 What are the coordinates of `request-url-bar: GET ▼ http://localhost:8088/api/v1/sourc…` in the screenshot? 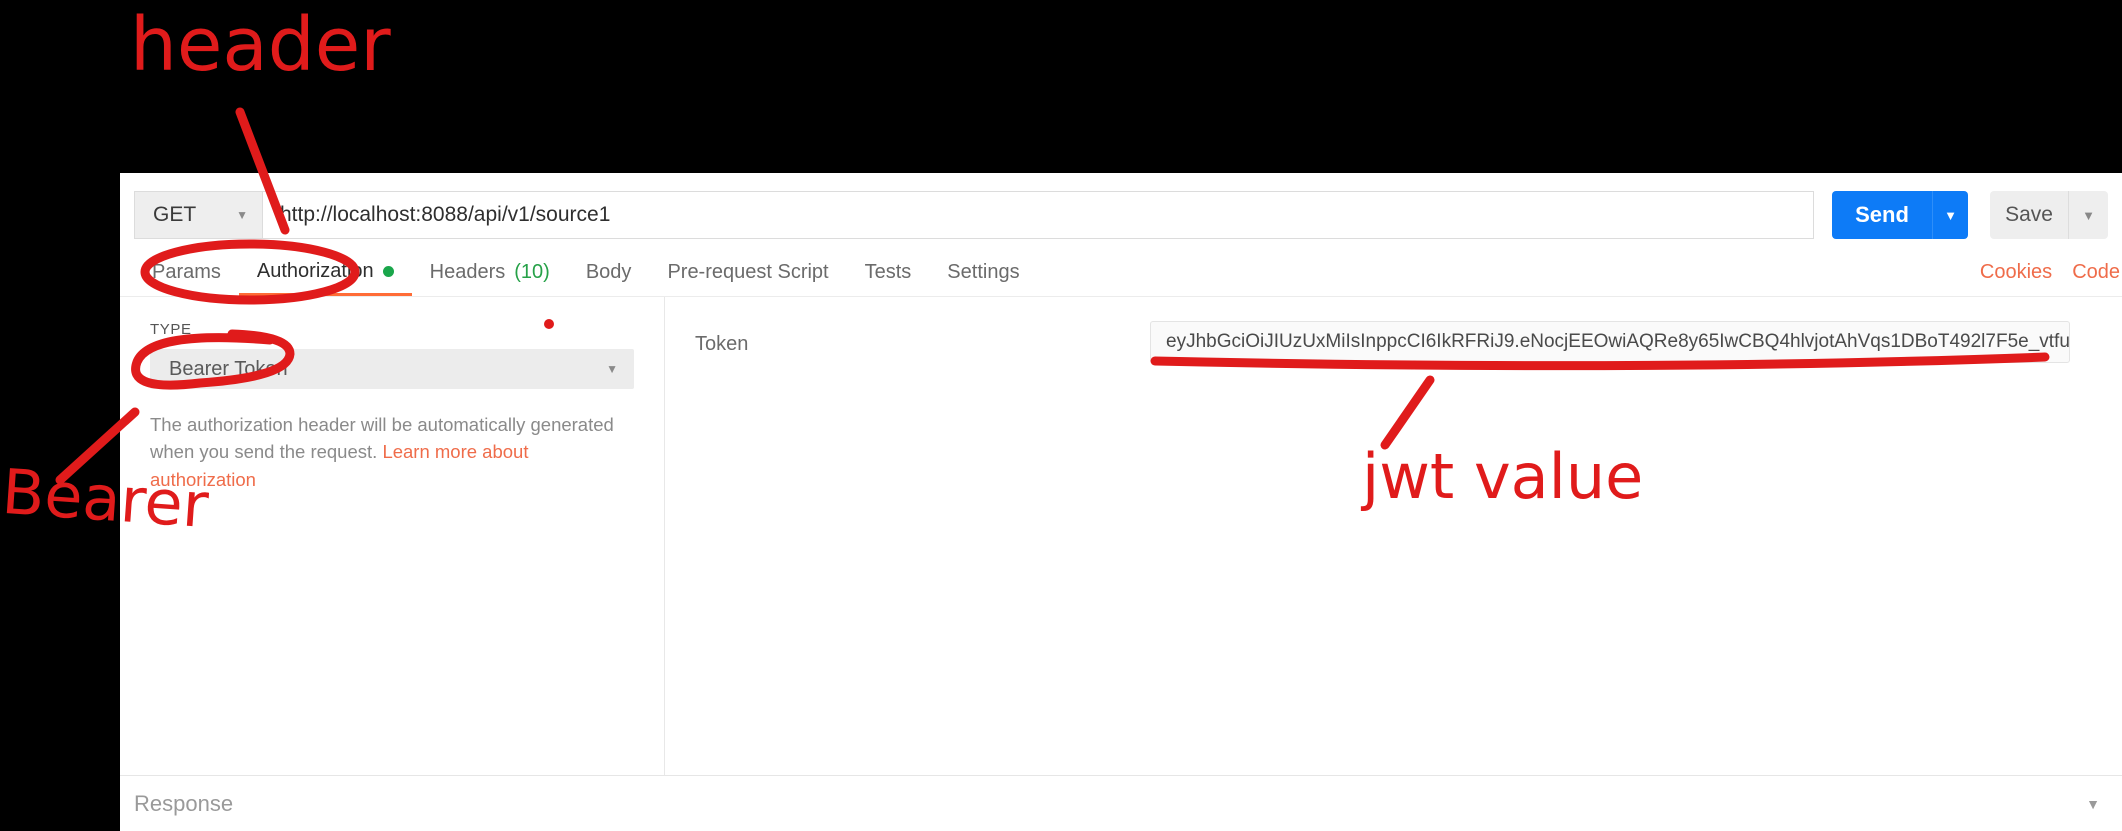 It's located at (1121, 215).